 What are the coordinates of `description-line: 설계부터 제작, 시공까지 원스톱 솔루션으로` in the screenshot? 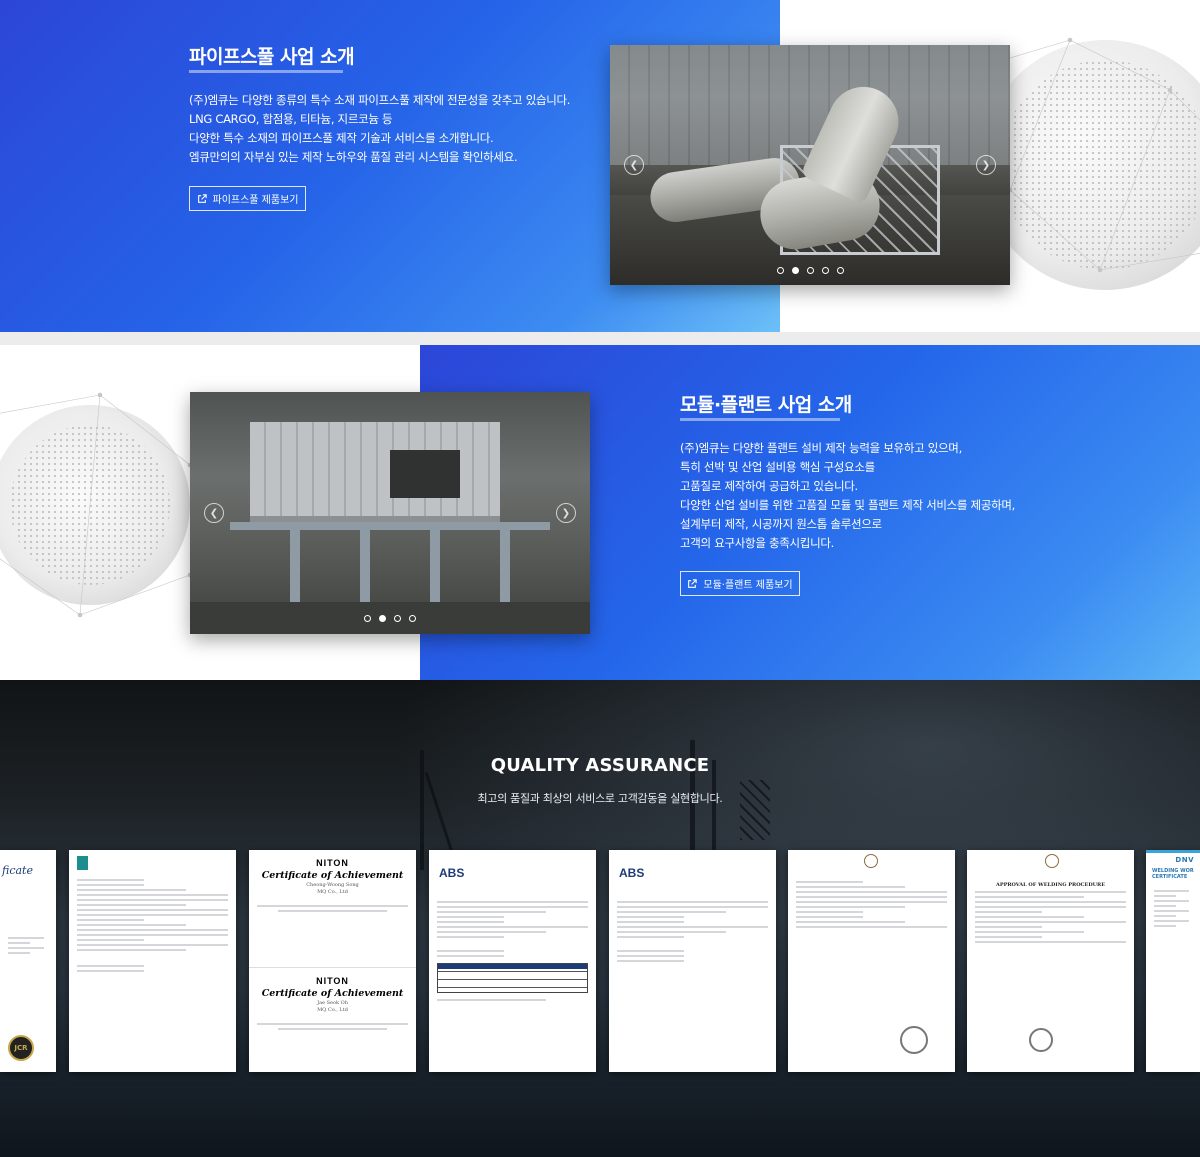 It's located at (781, 524).